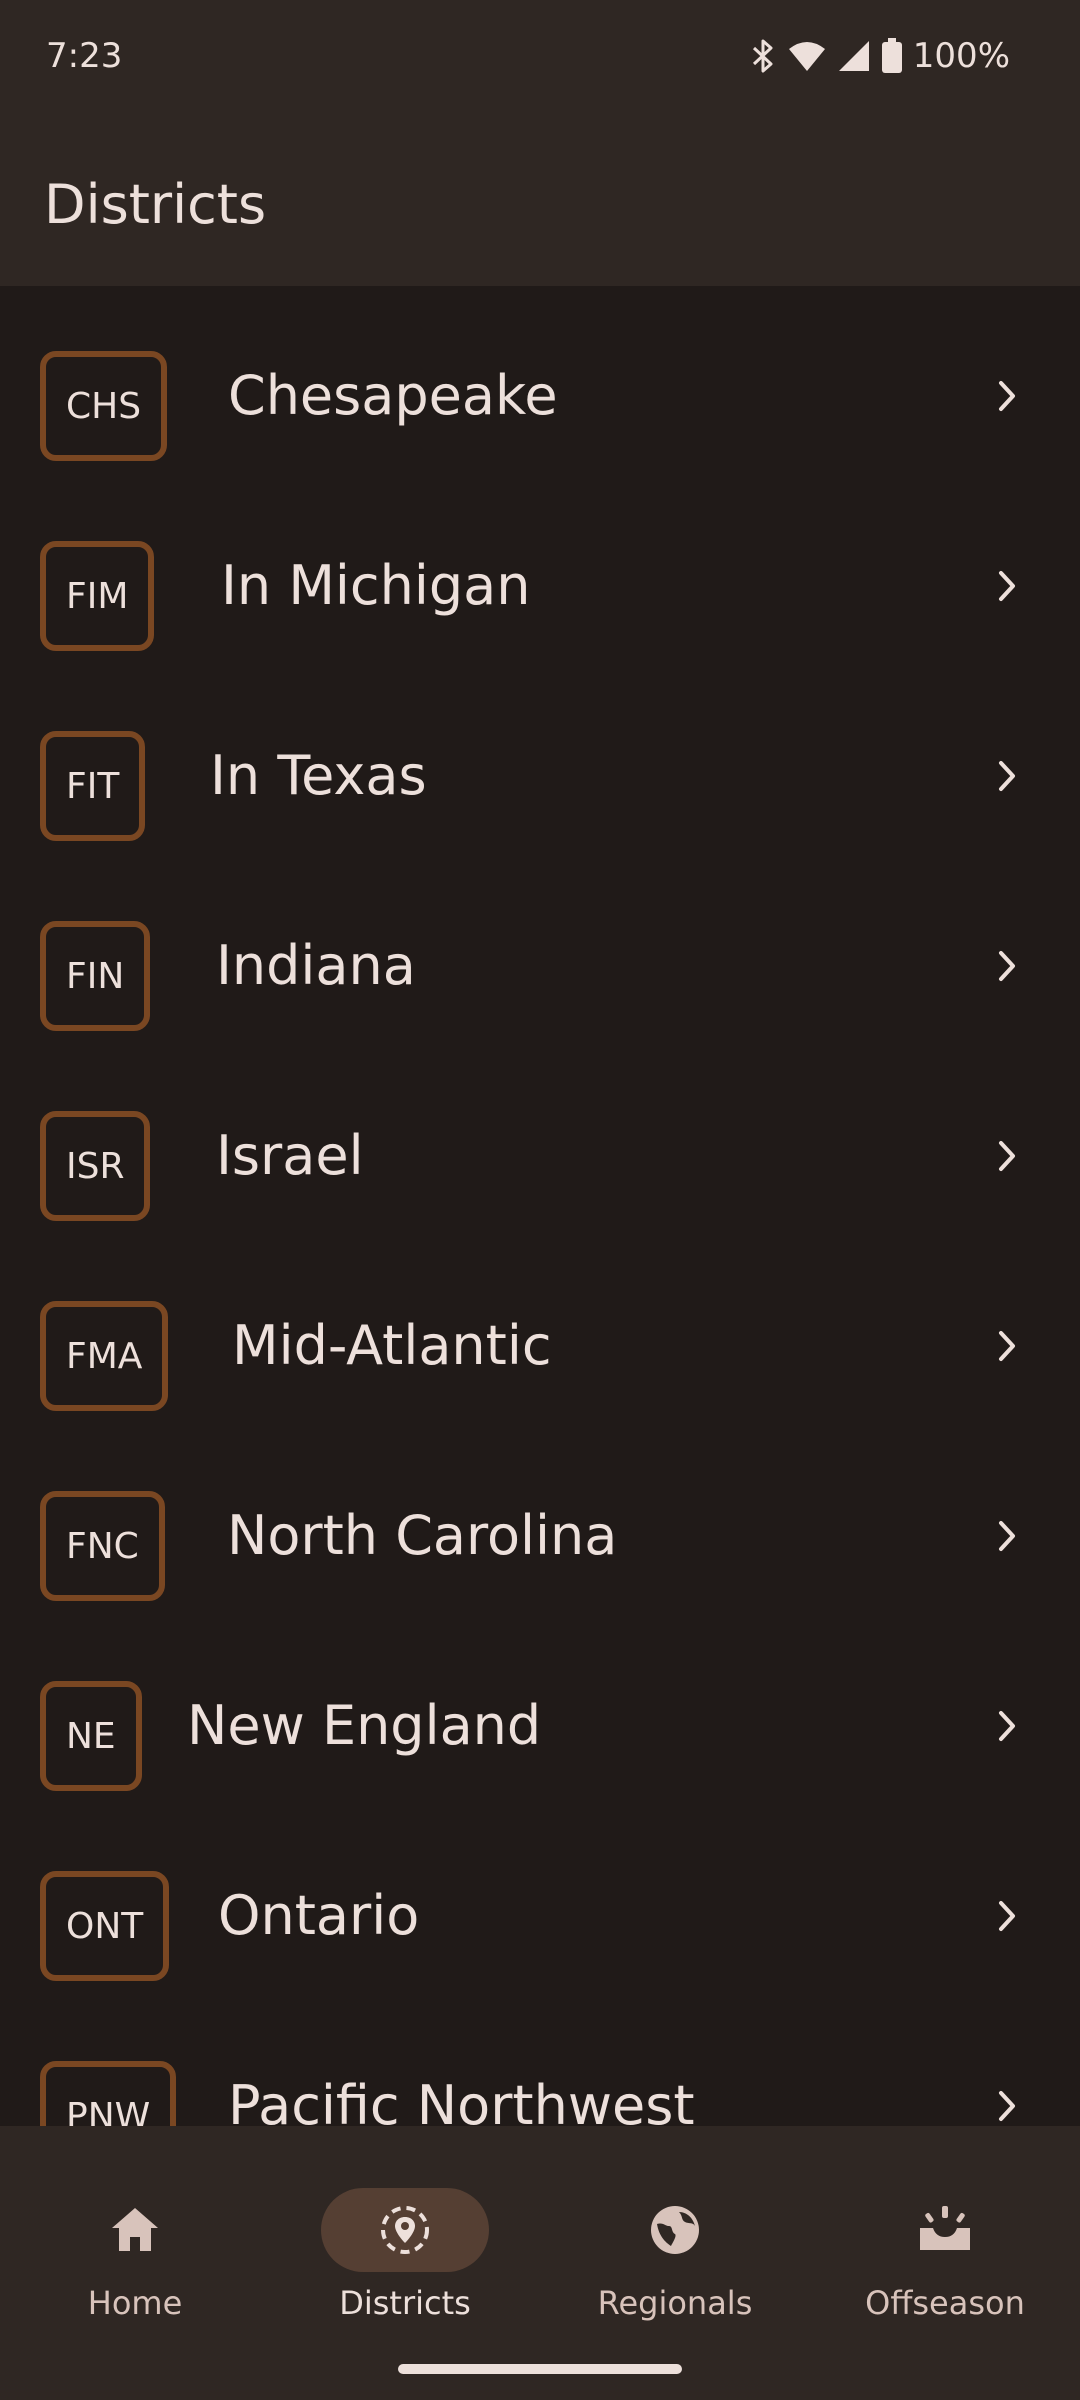 This screenshot has height=2400, width=1080. Describe the element at coordinates (135, 2232) in the screenshot. I see `home-icon` at that location.